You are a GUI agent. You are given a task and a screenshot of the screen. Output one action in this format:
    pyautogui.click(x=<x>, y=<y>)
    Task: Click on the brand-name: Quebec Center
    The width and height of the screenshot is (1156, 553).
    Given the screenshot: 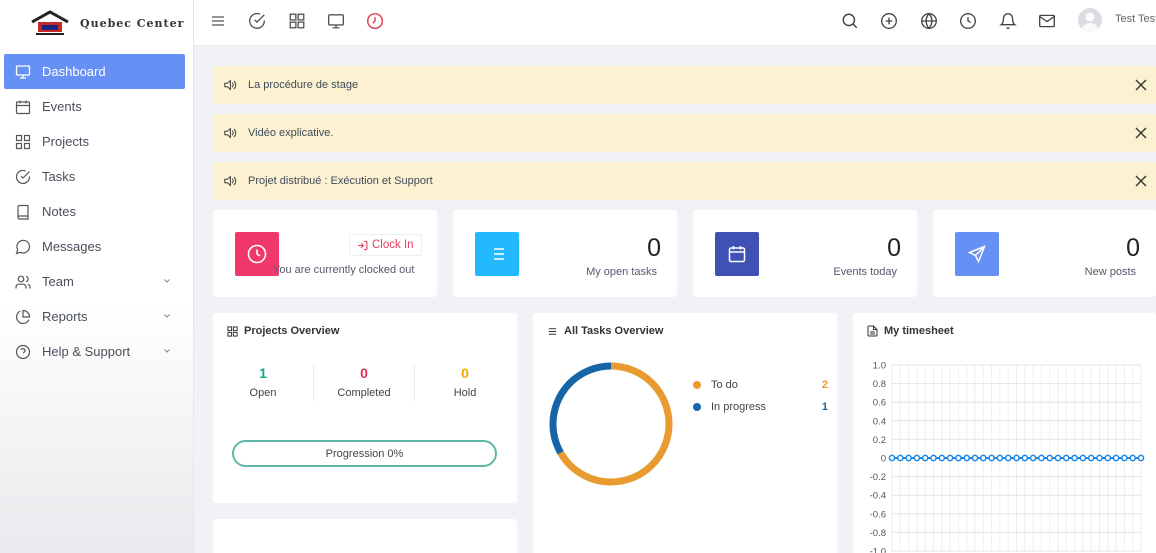 What is the action you would take?
    pyautogui.click(x=132, y=23)
    